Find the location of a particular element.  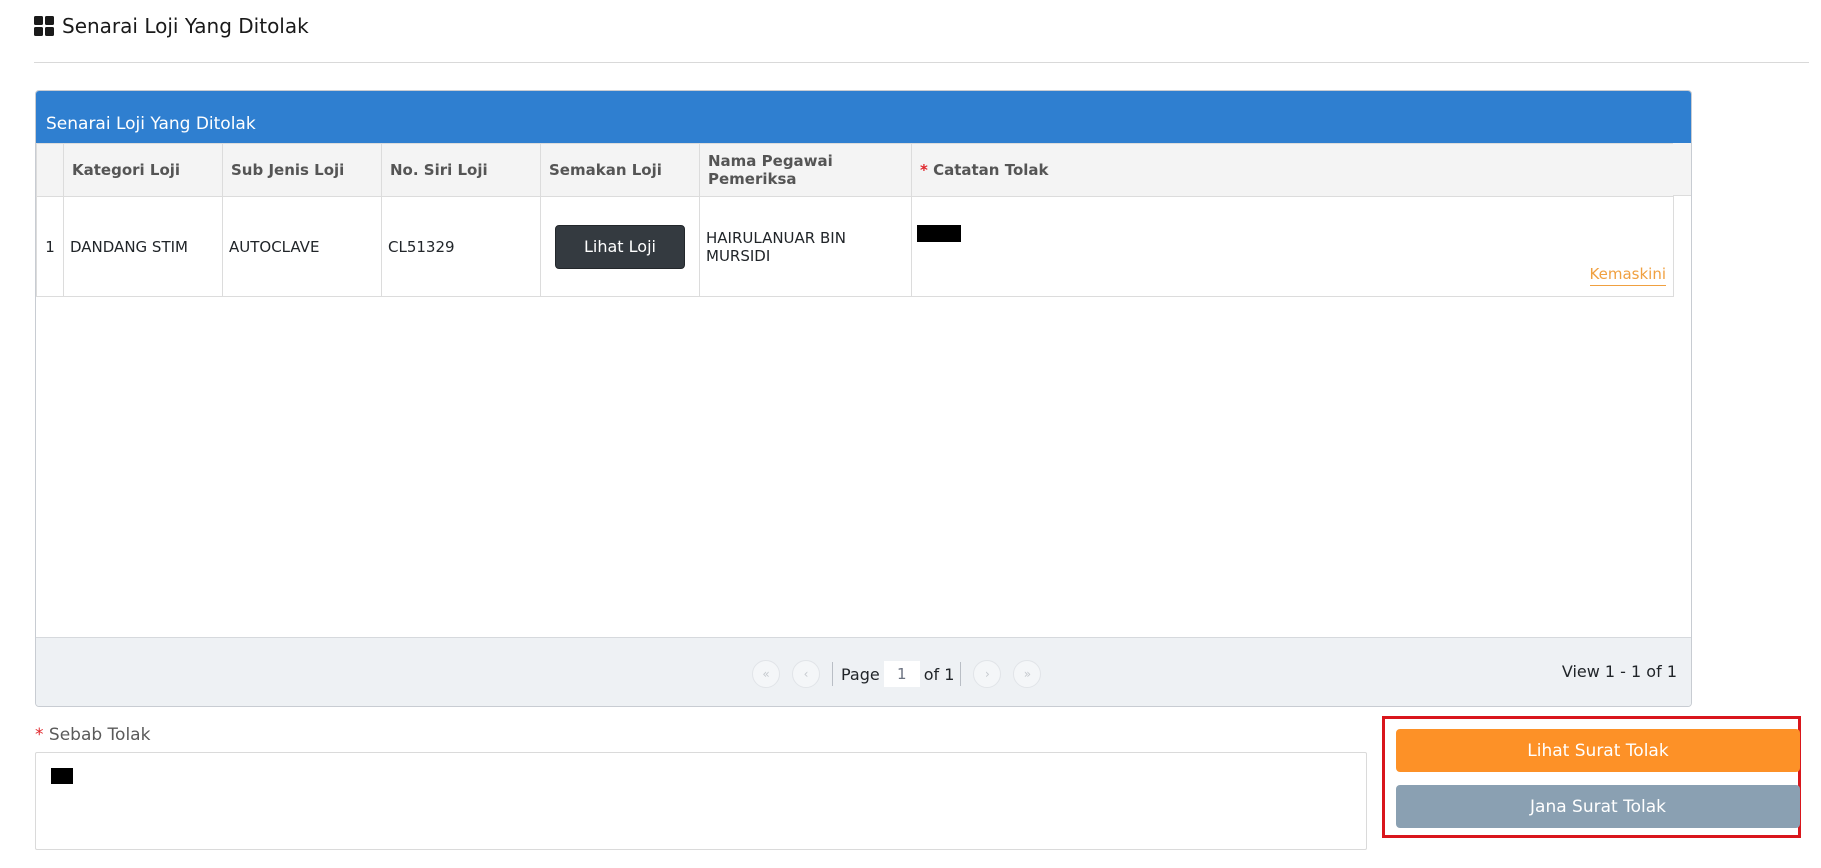

pager-bar: « ‹ Page 1 of 1 › » View 1 - 1 of 1 is located at coordinates (863, 671).